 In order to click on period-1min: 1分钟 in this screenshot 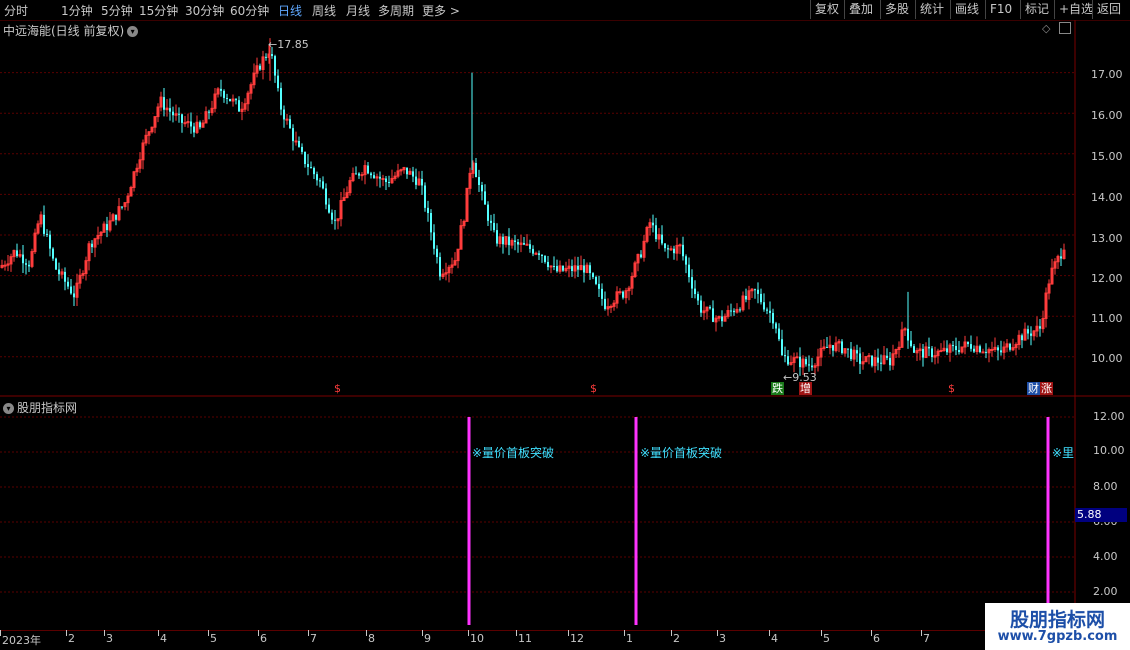, I will do `click(77, 10)`.